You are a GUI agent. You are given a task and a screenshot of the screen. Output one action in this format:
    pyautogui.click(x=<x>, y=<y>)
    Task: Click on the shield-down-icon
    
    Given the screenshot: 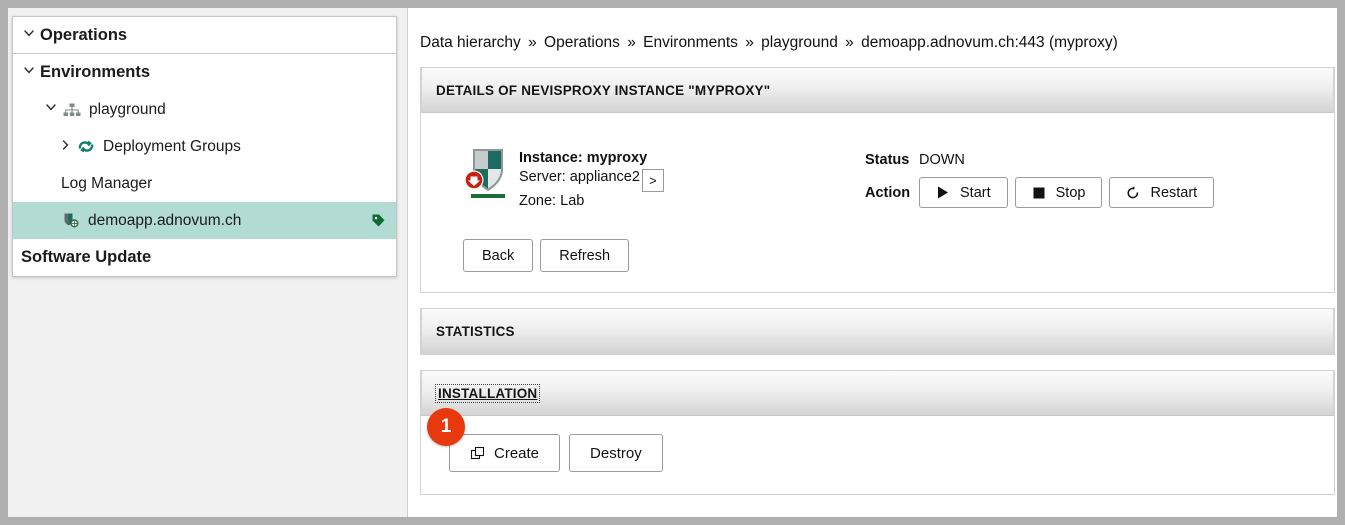 What is the action you would take?
    pyautogui.click(x=488, y=173)
    